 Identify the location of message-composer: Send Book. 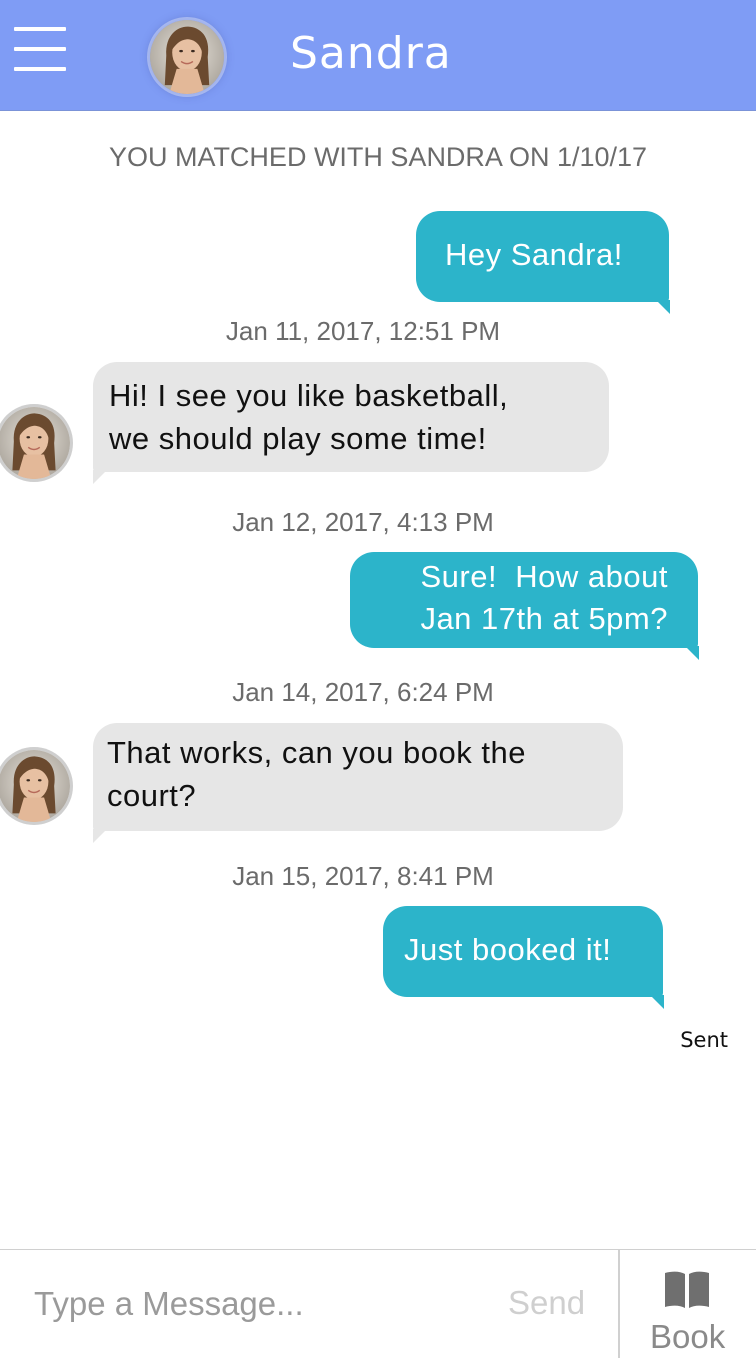
(378, 1303).